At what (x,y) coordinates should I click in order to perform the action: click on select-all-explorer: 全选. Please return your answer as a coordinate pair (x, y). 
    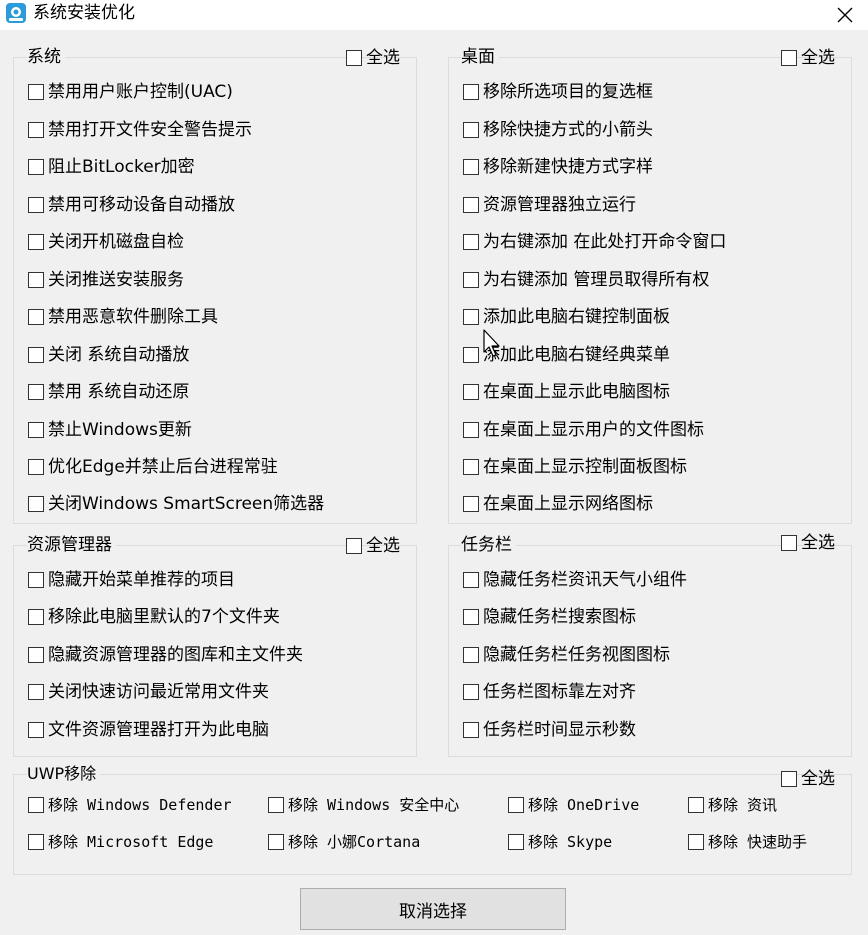
    Looking at the image, I should click on (373, 546).